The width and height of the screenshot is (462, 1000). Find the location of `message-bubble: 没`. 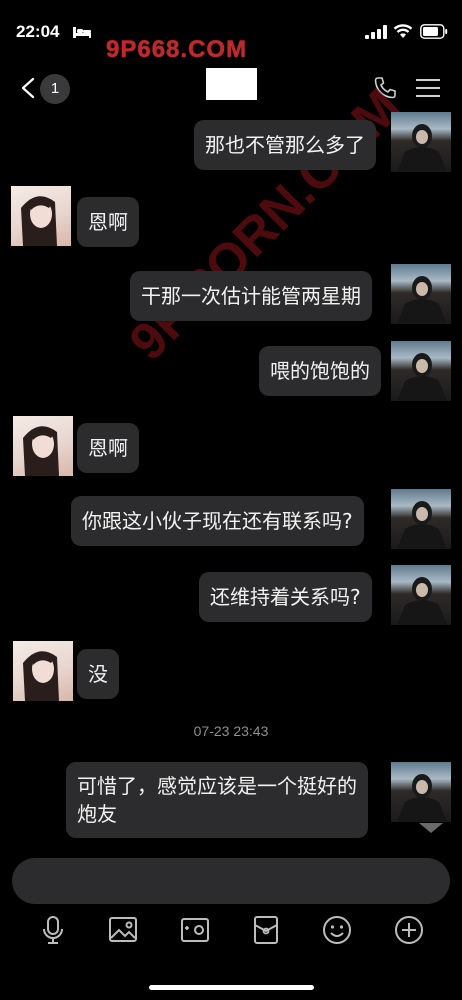

message-bubble: 没 is located at coordinates (98, 674).